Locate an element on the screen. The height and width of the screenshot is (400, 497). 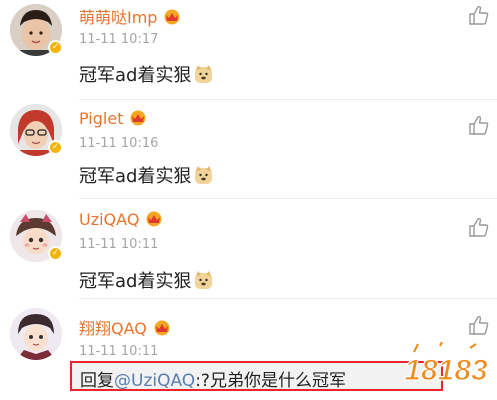
watermark-logo: 18183 is located at coordinates (446, 365).